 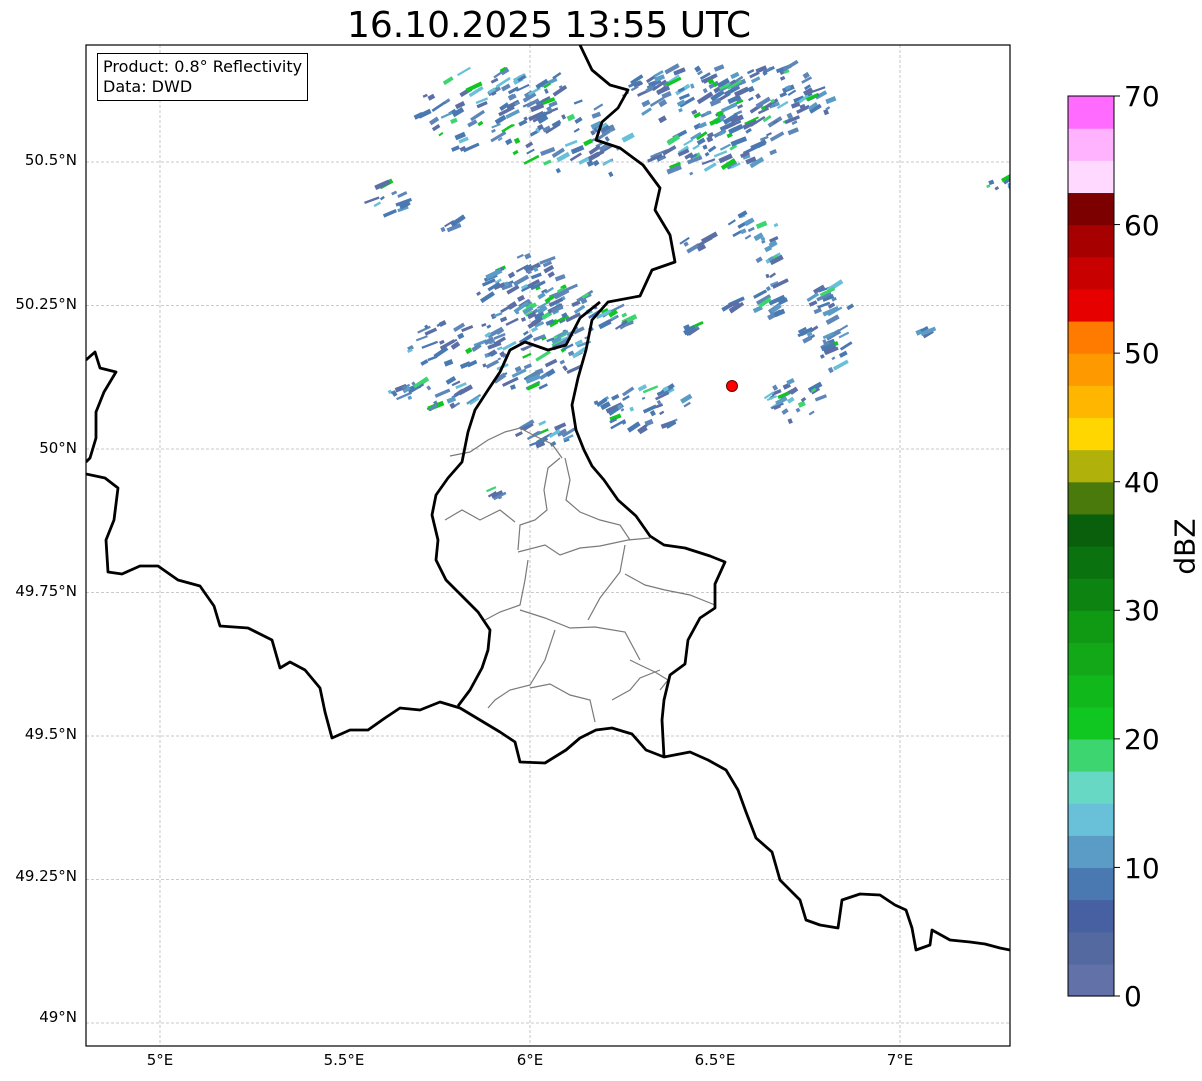 I want to click on colorbar-tick-label: 40, so click(x=1142, y=482).